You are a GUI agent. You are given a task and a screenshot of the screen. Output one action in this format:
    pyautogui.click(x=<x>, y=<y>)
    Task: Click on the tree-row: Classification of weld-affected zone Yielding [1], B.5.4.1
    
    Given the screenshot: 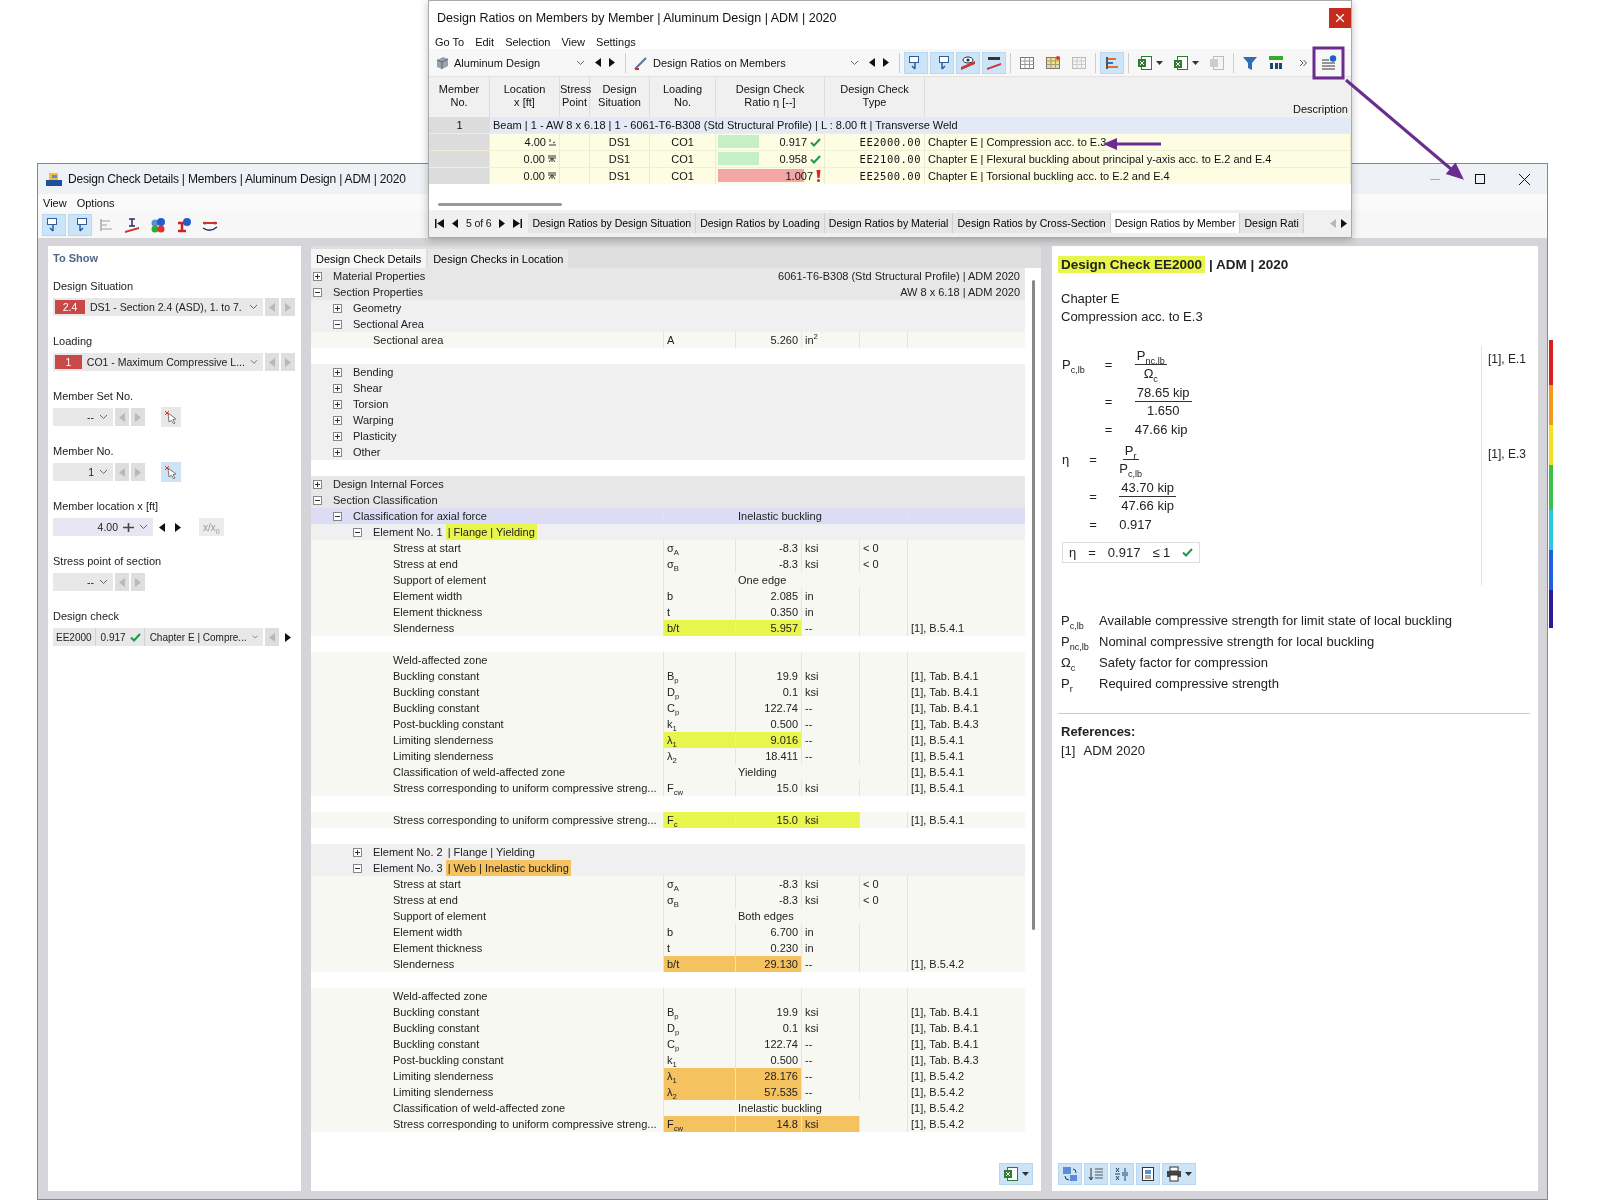 What is the action you would take?
    pyautogui.click(x=668, y=772)
    